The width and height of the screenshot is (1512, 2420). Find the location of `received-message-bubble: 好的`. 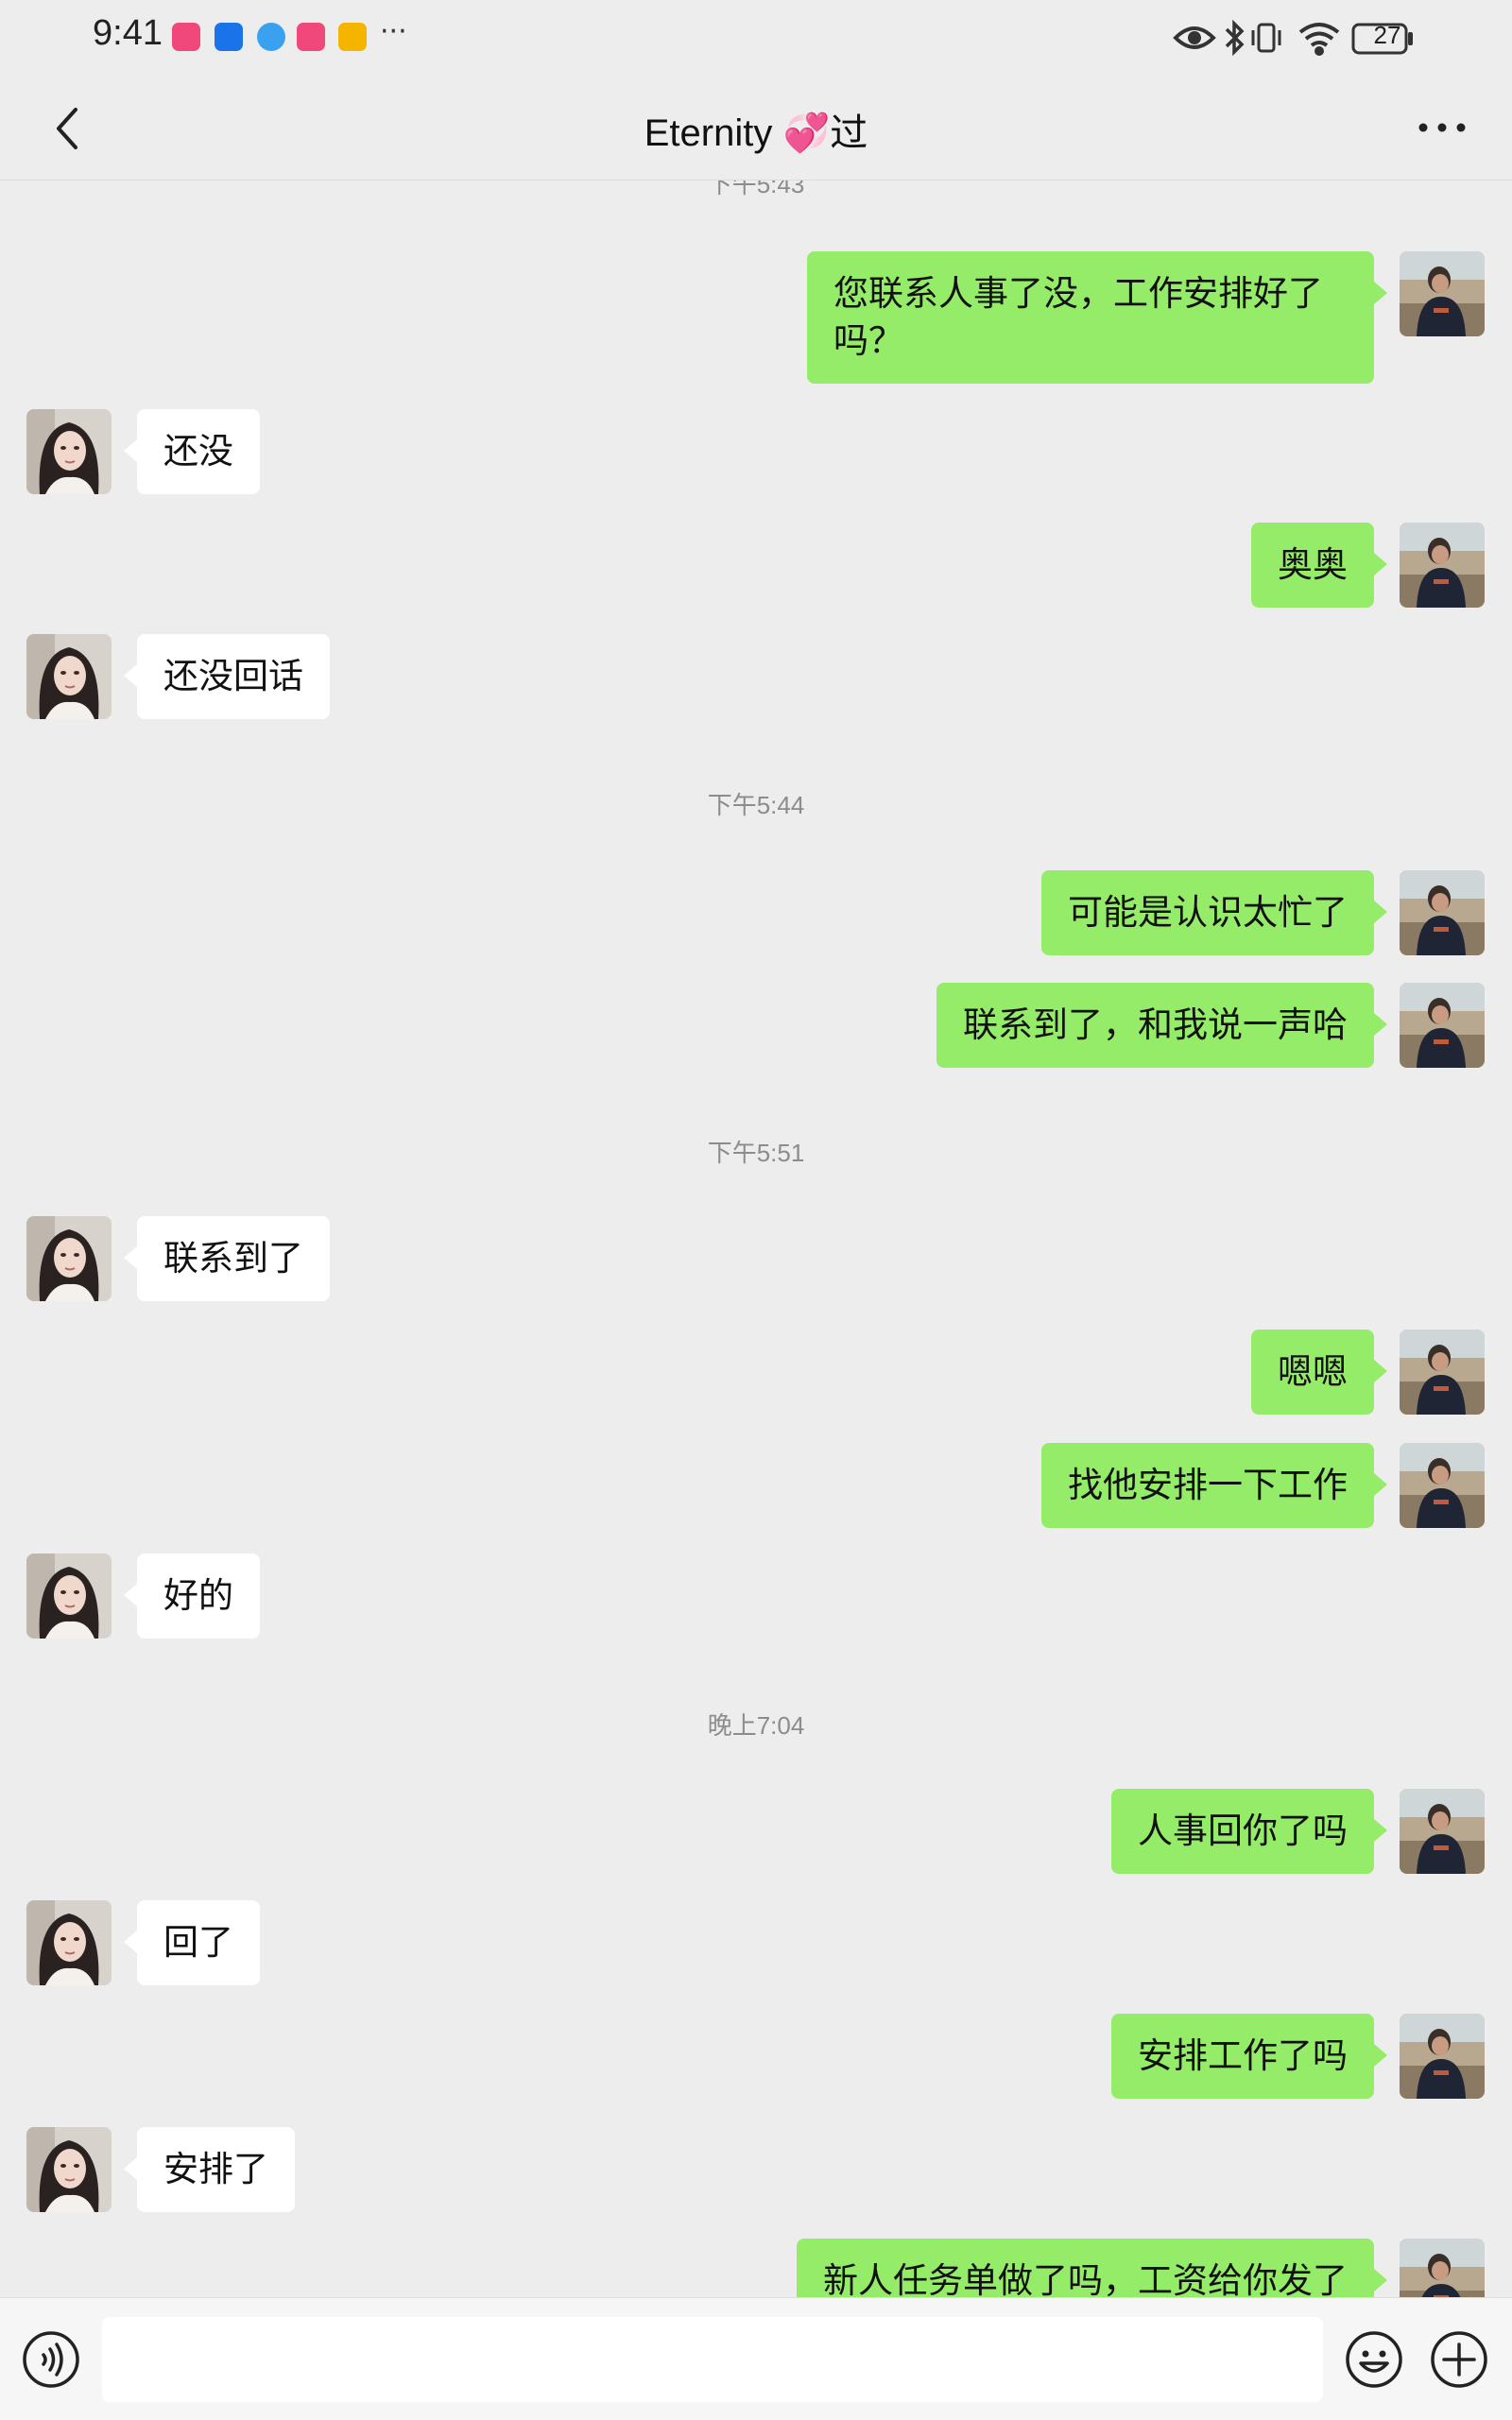

received-message-bubble: 好的 is located at coordinates (192, 1596).